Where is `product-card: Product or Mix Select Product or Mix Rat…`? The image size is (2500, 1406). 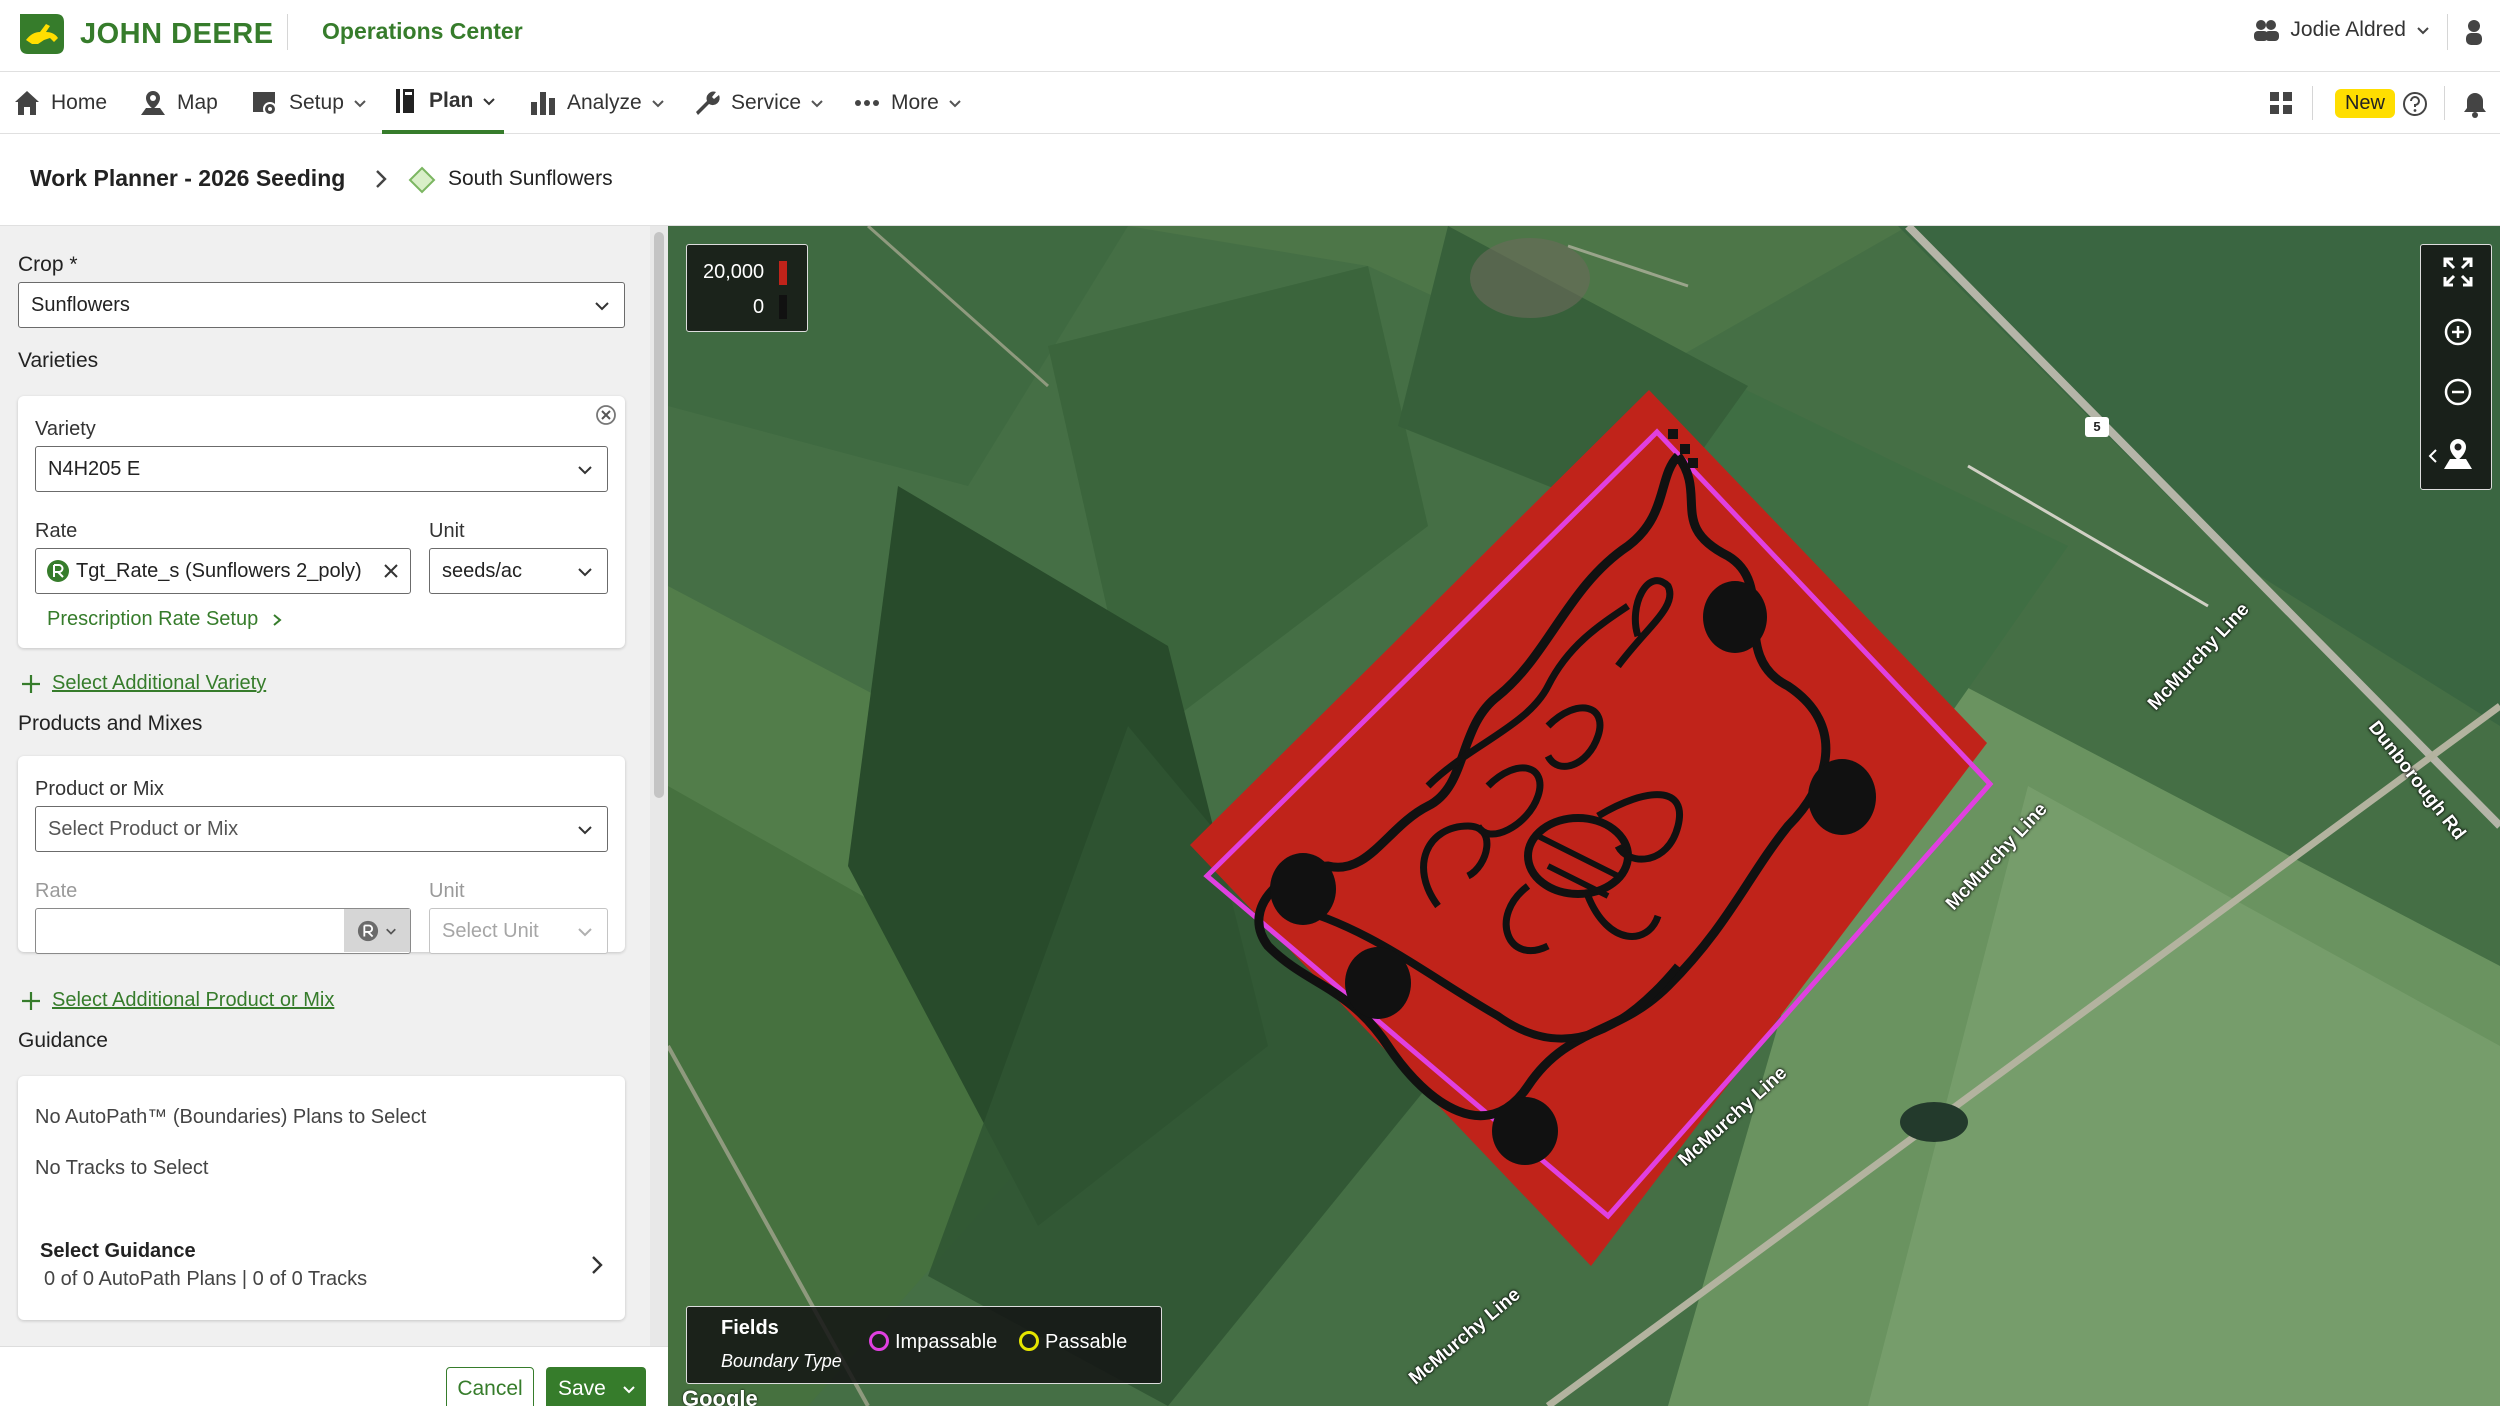
product-card: Product or Mix Select Product or Mix Rat… is located at coordinates (321, 855).